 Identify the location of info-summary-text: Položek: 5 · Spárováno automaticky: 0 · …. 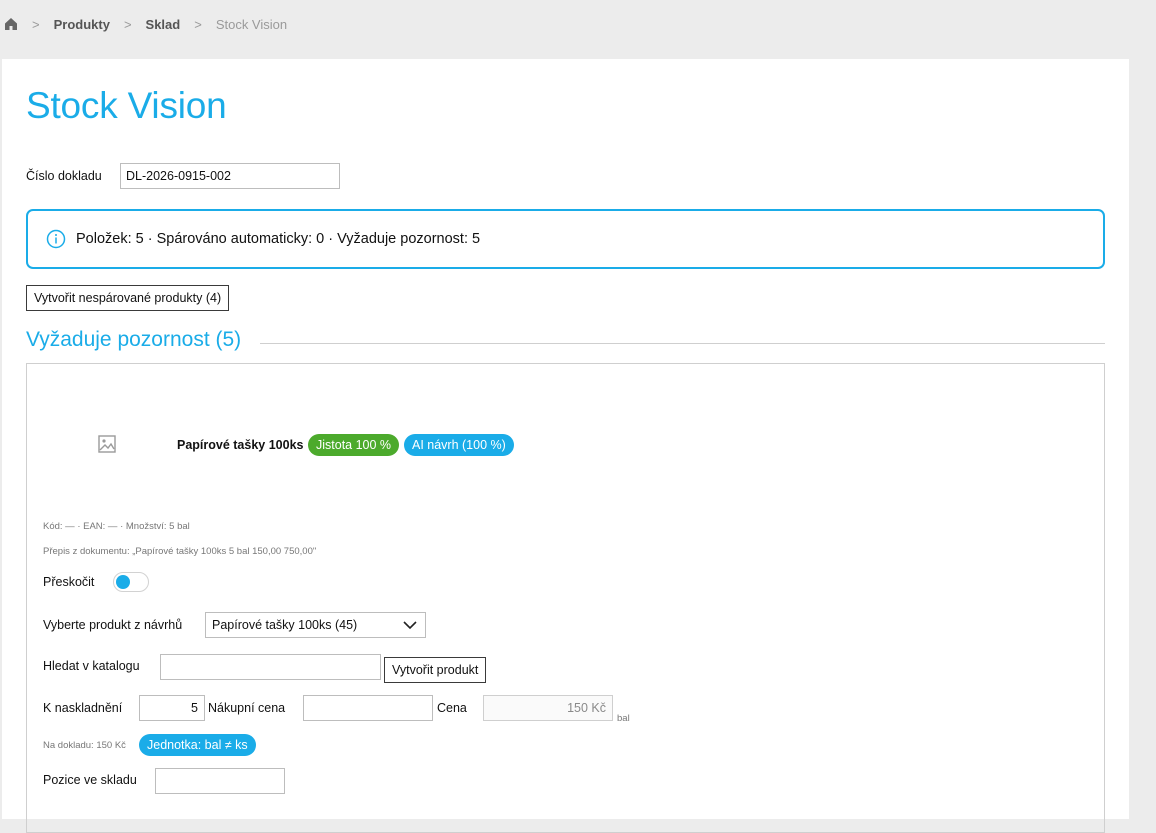
(278, 239).